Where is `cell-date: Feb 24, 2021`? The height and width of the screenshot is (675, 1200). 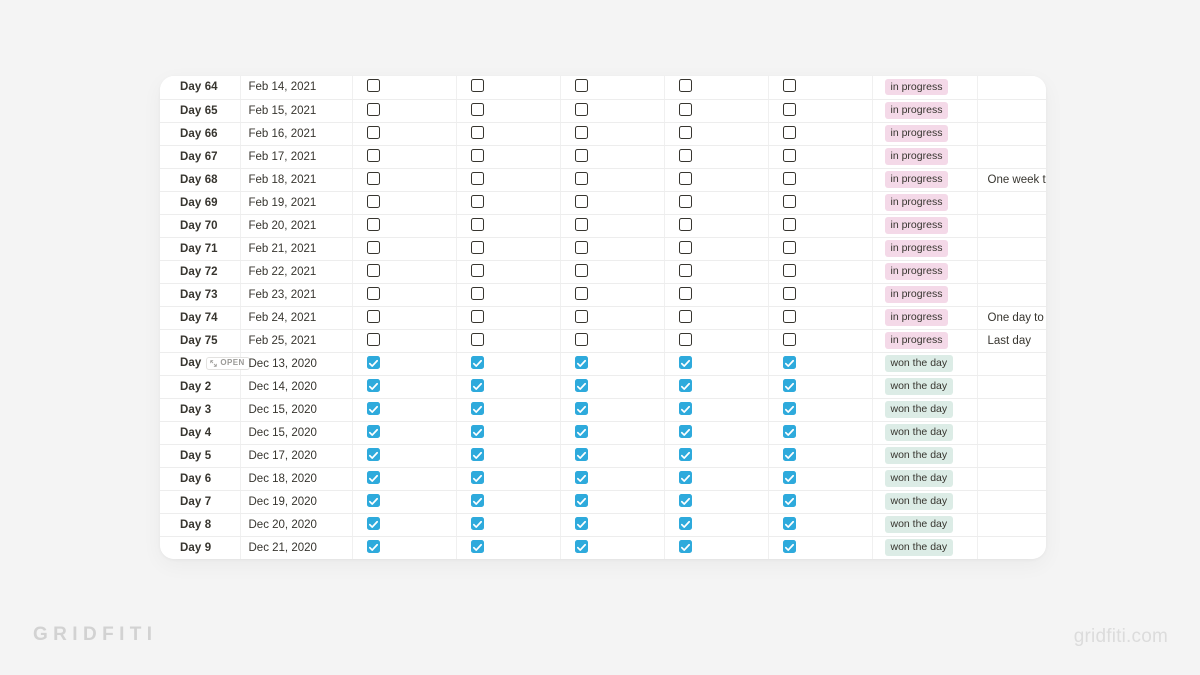
cell-date: Feb 24, 2021 is located at coordinates (295, 318).